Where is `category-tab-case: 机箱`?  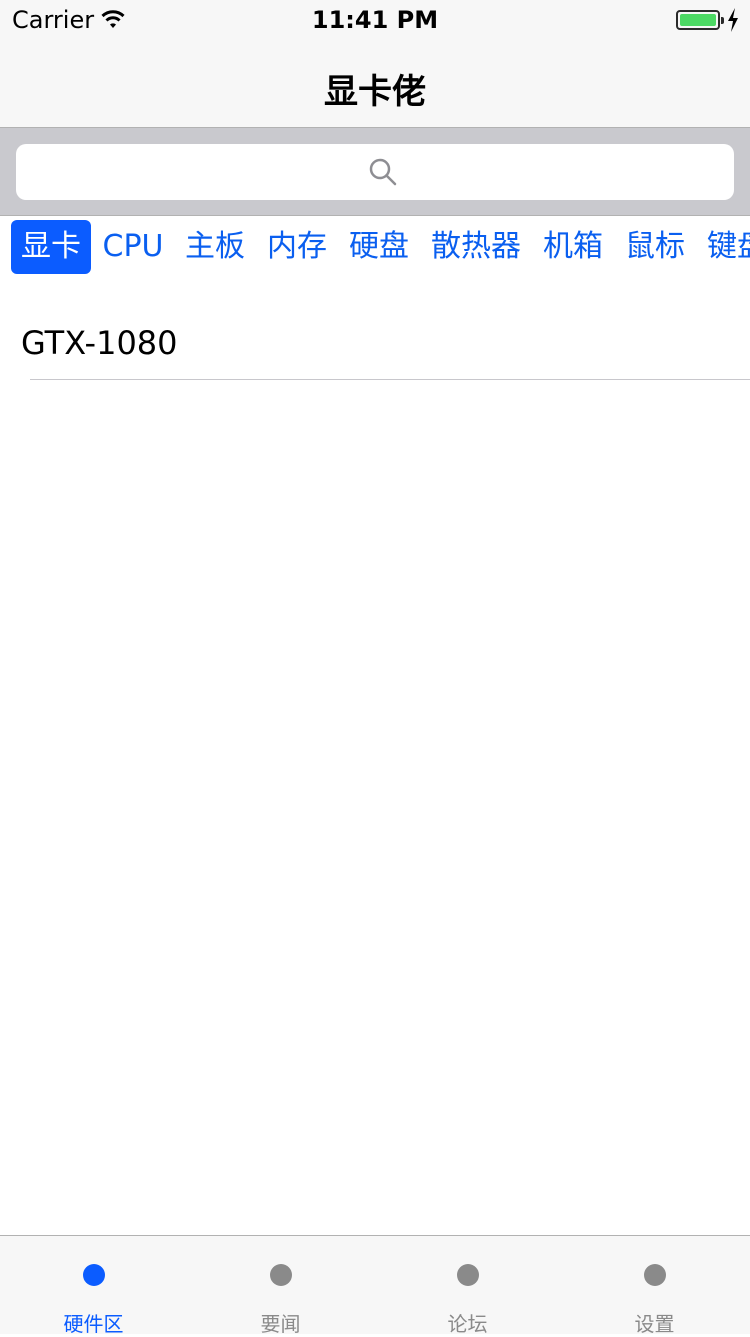
category-tab-case: 机箱 is located at coordinates (573, 247).